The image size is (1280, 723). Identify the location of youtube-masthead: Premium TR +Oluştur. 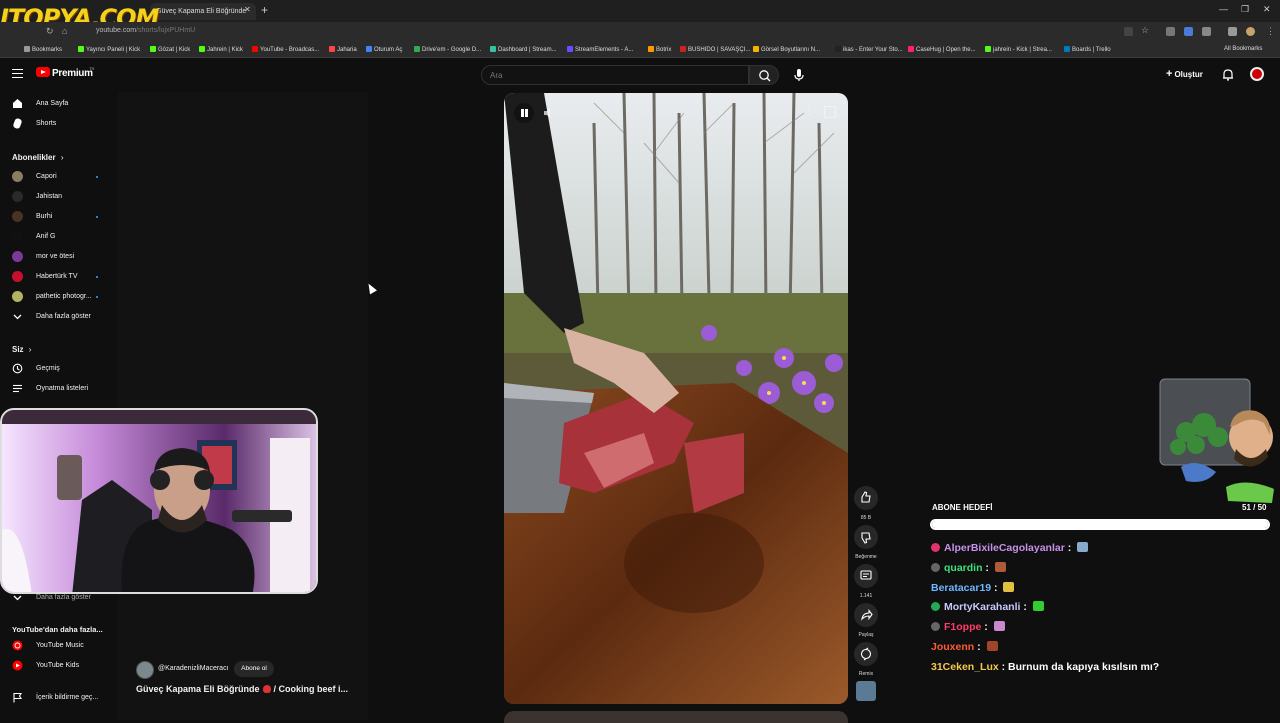
(640, 75).